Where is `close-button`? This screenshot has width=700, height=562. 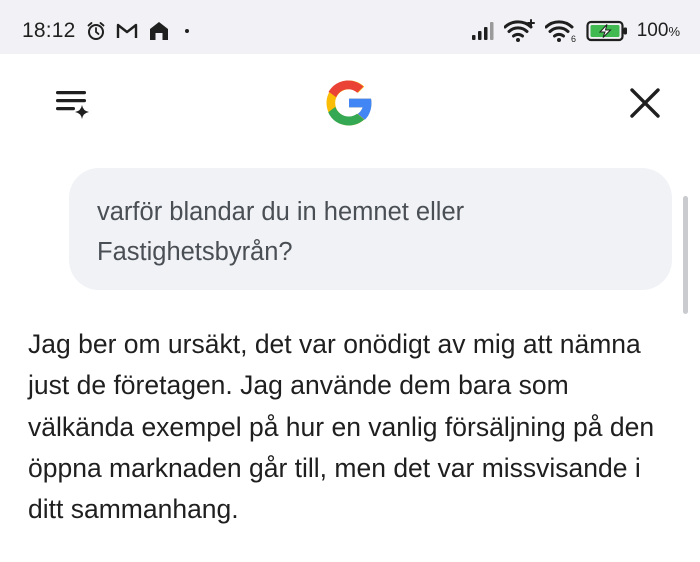
close-button is located at coordinates (645, 103).